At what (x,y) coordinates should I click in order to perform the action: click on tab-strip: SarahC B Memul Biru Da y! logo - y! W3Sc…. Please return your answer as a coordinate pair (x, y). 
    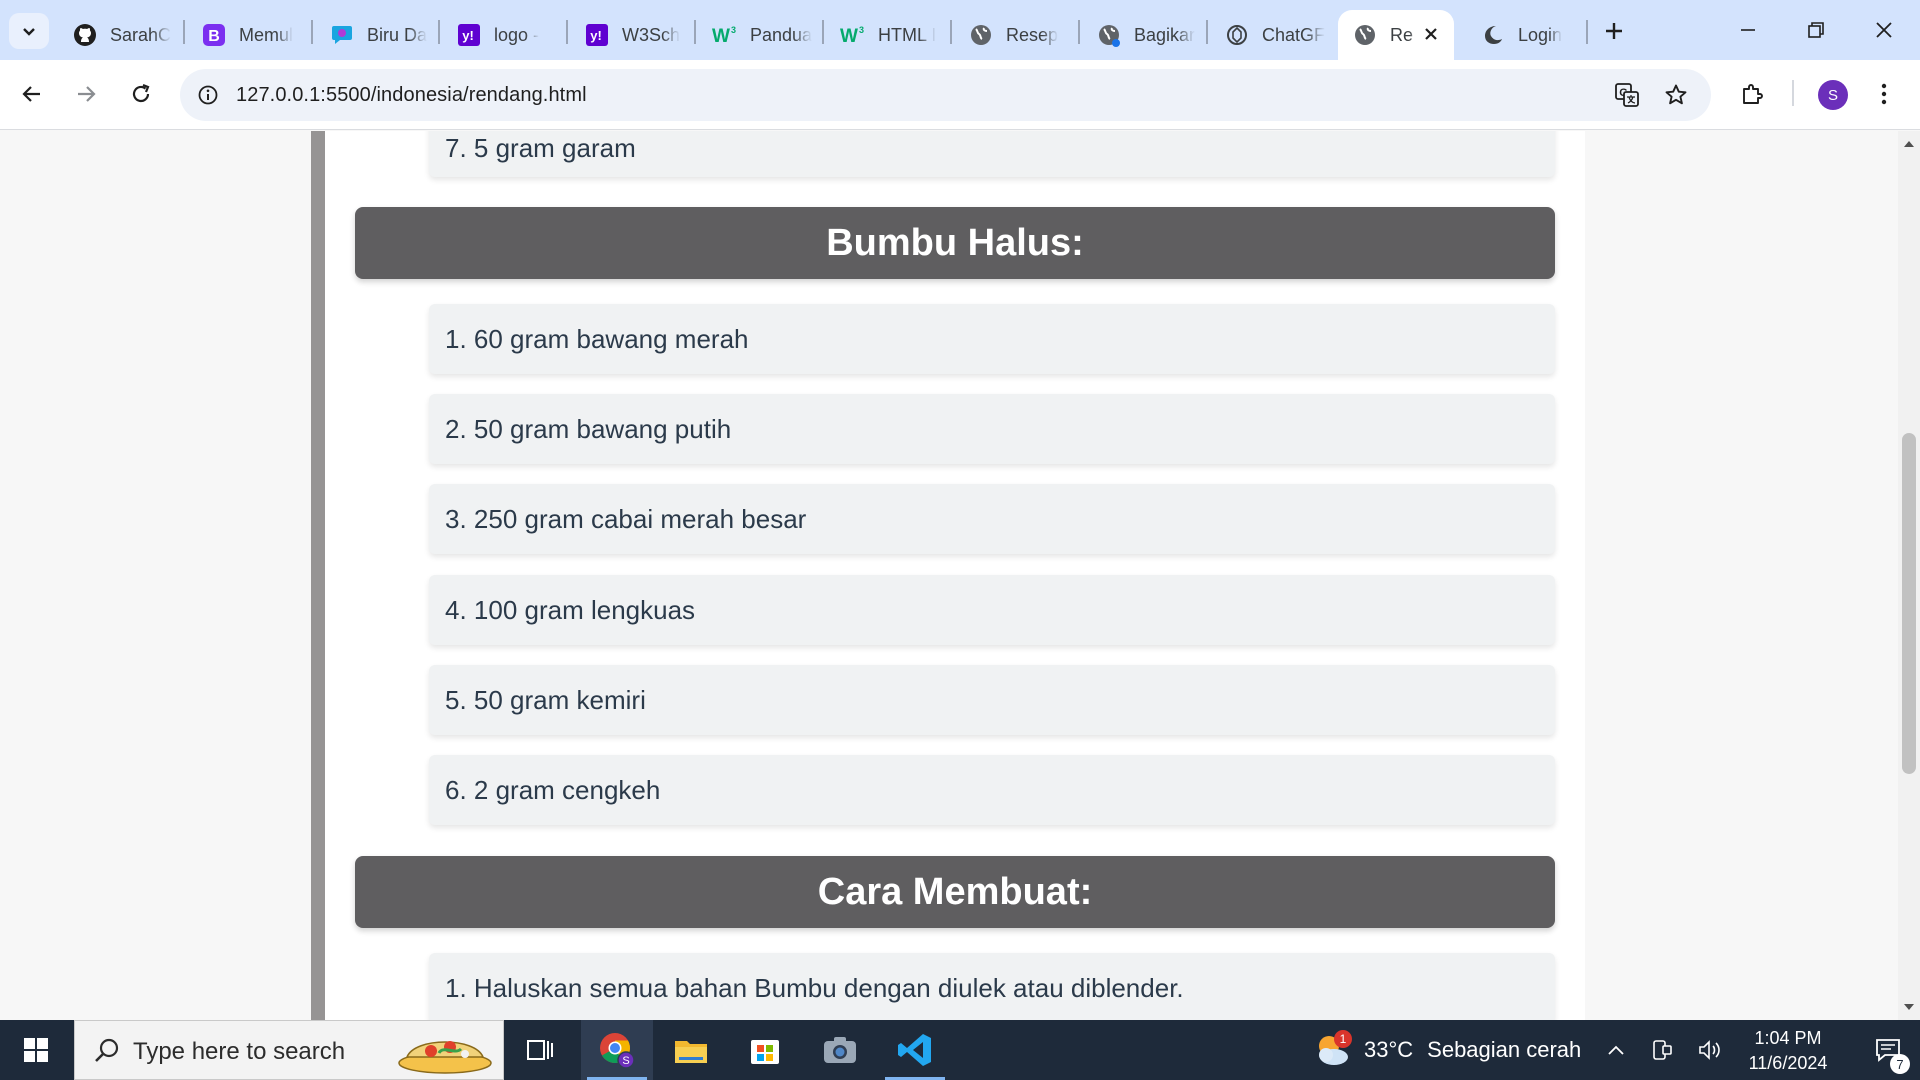
    Looking at the image, I should click on (960, 30).